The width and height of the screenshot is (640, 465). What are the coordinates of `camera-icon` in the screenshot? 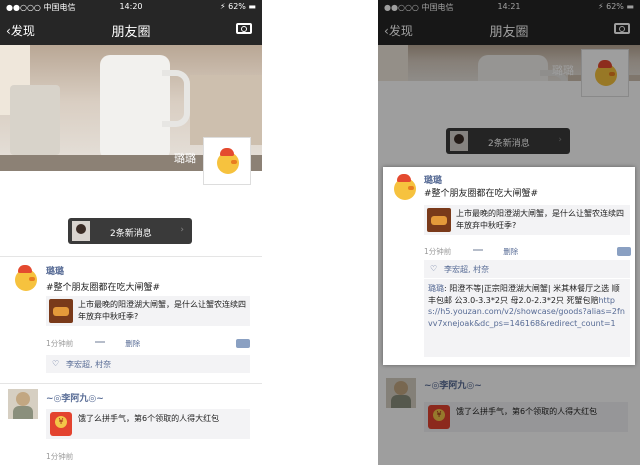 It's located at (244, 28).